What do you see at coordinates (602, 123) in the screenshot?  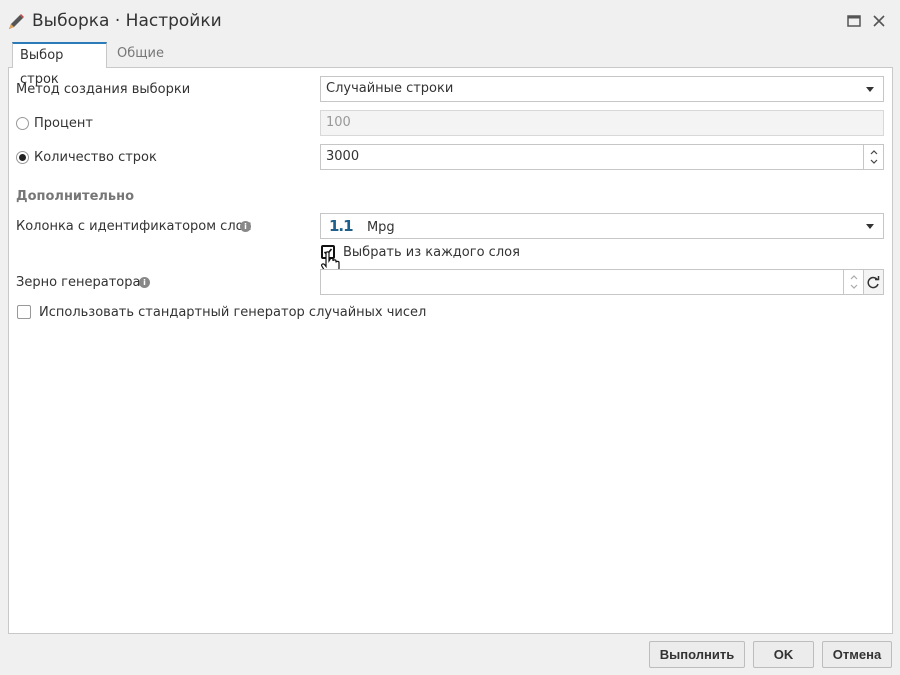 I see `percent-input: 100` at bounding box center [602, 123].